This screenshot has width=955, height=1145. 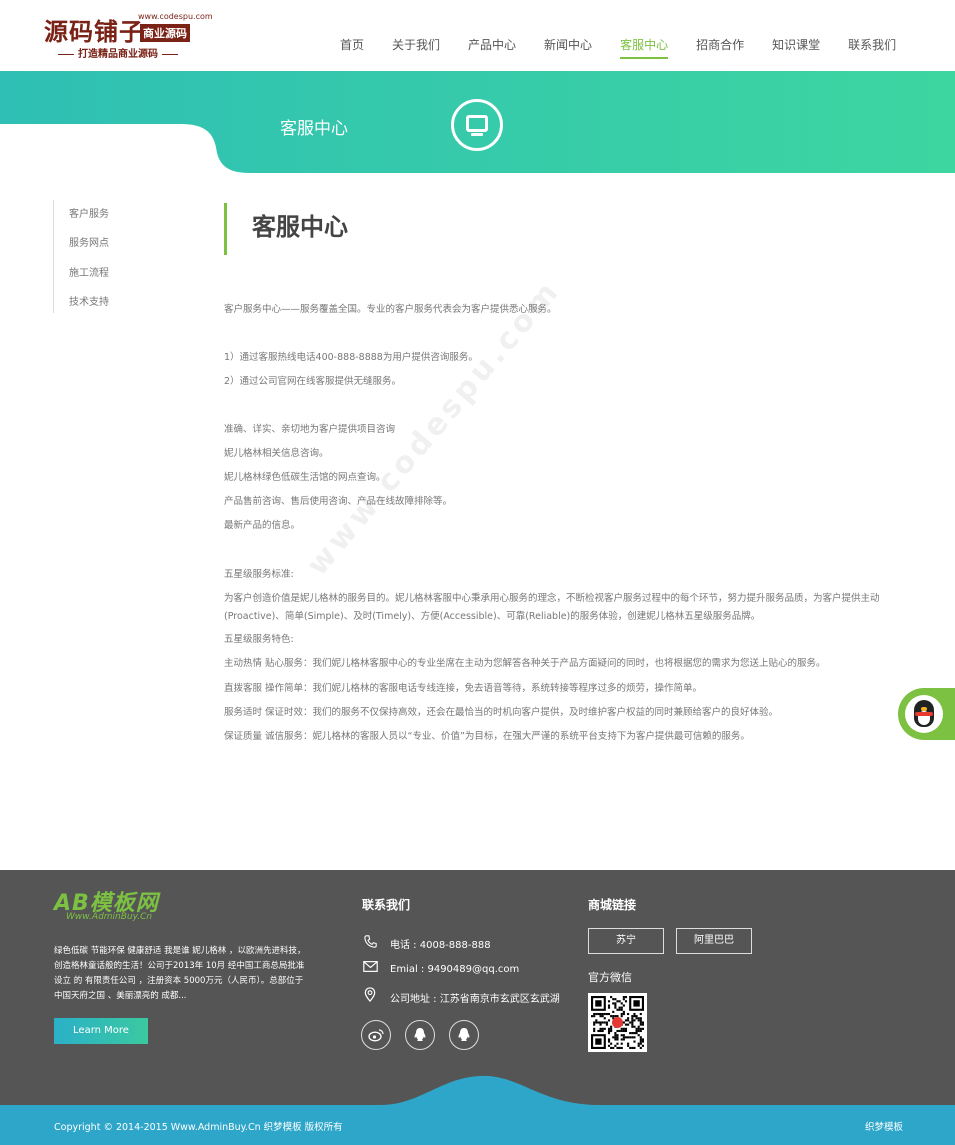 What do you see at coordinates (313, 381) in the screenshot?
I see `paragraph: 2）通过公司官网在线客服提供无缝服务。` at bounding box center [313, 381].